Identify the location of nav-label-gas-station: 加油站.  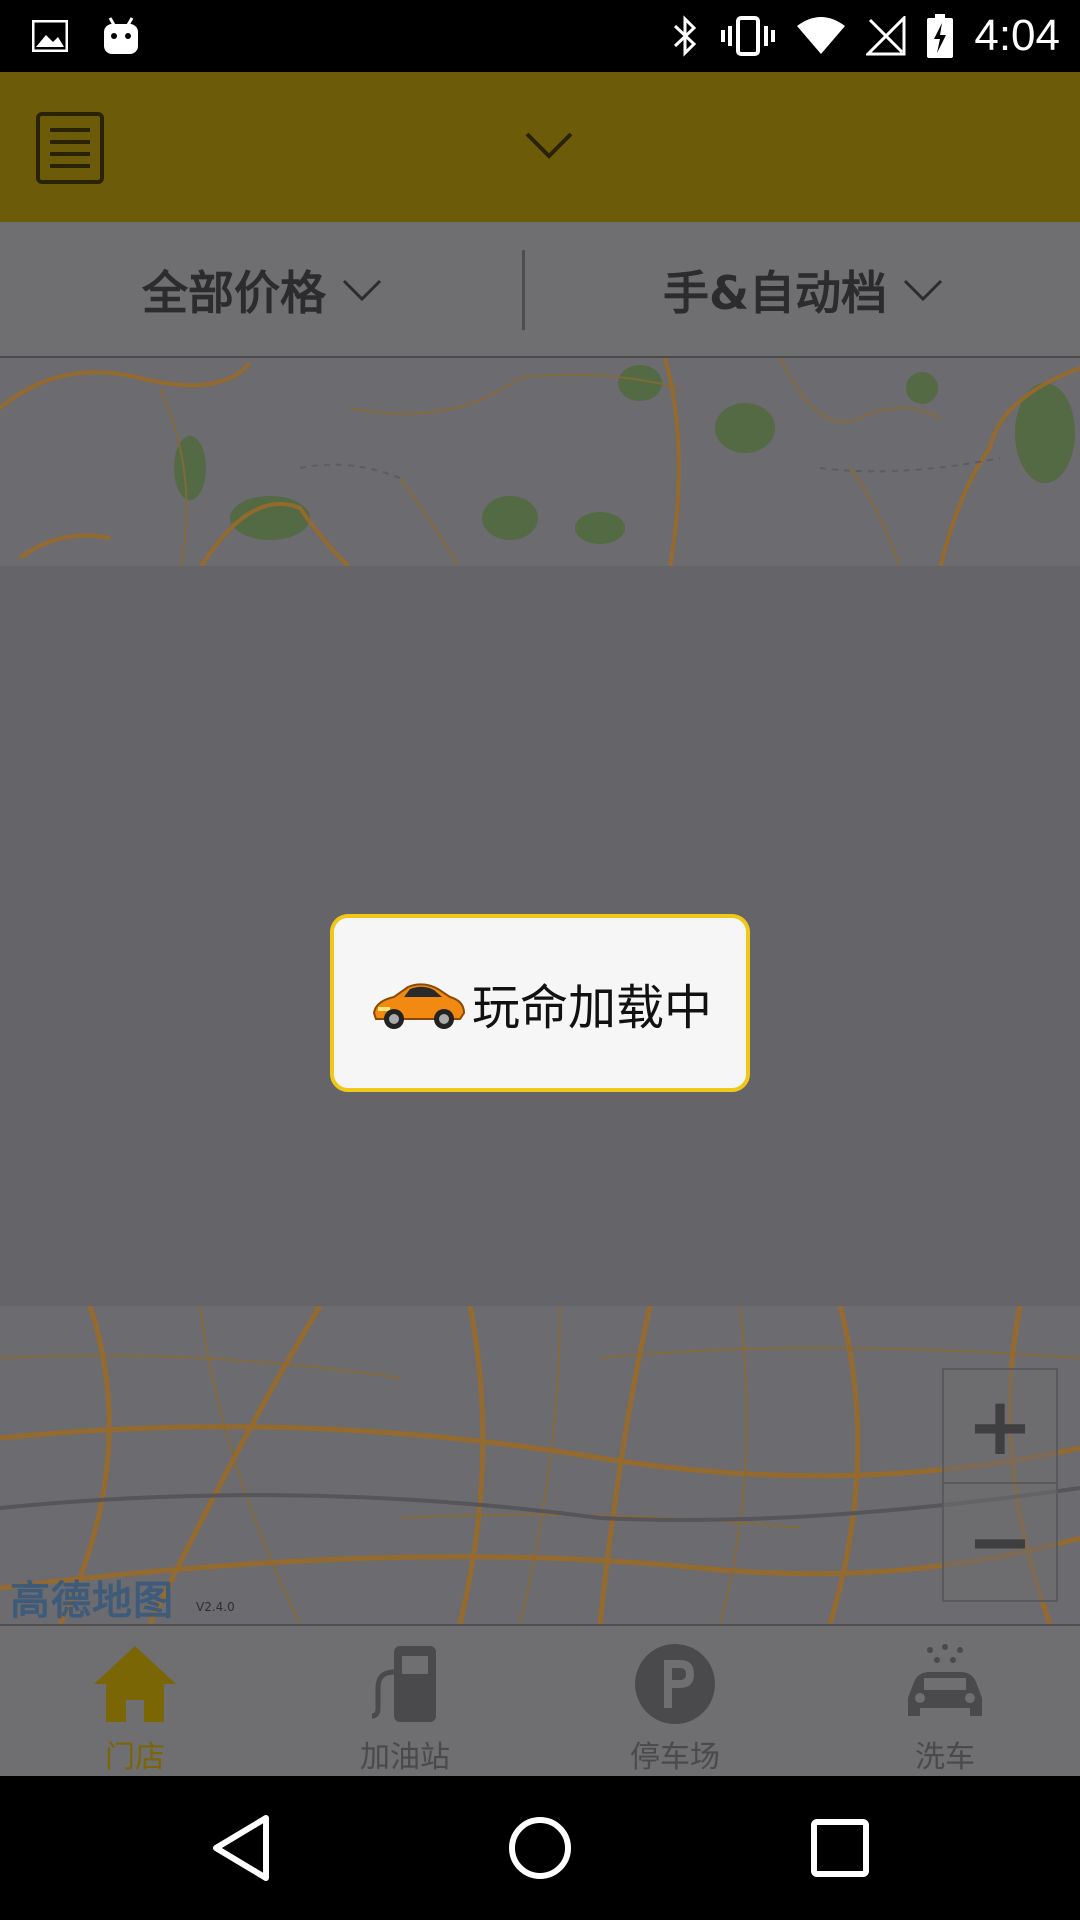
(405, 1757).